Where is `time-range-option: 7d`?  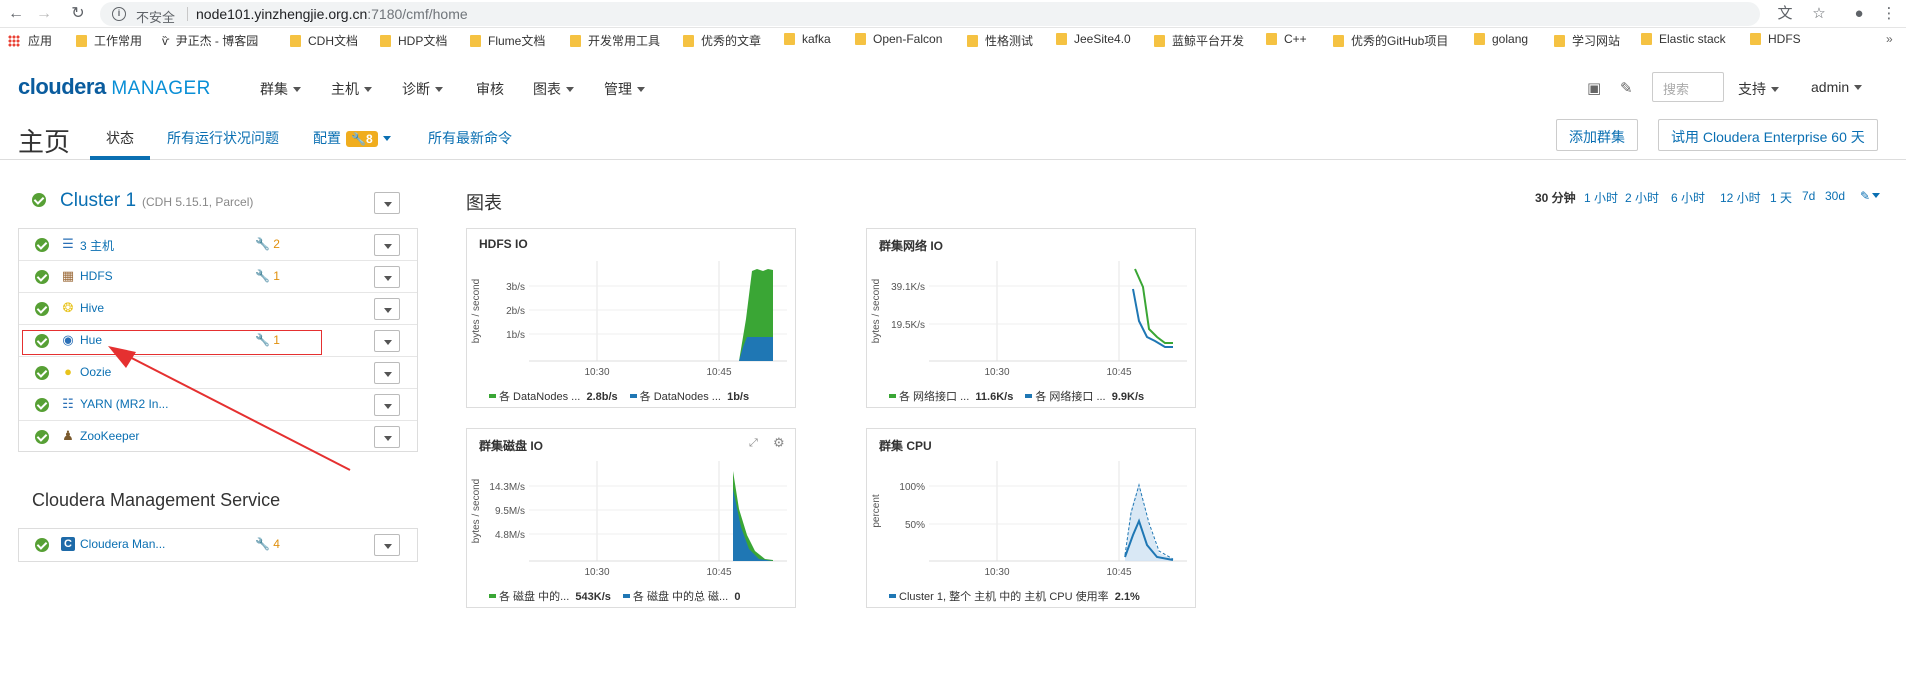 time-range-option: 7d is located at coordinates (1808, 196).